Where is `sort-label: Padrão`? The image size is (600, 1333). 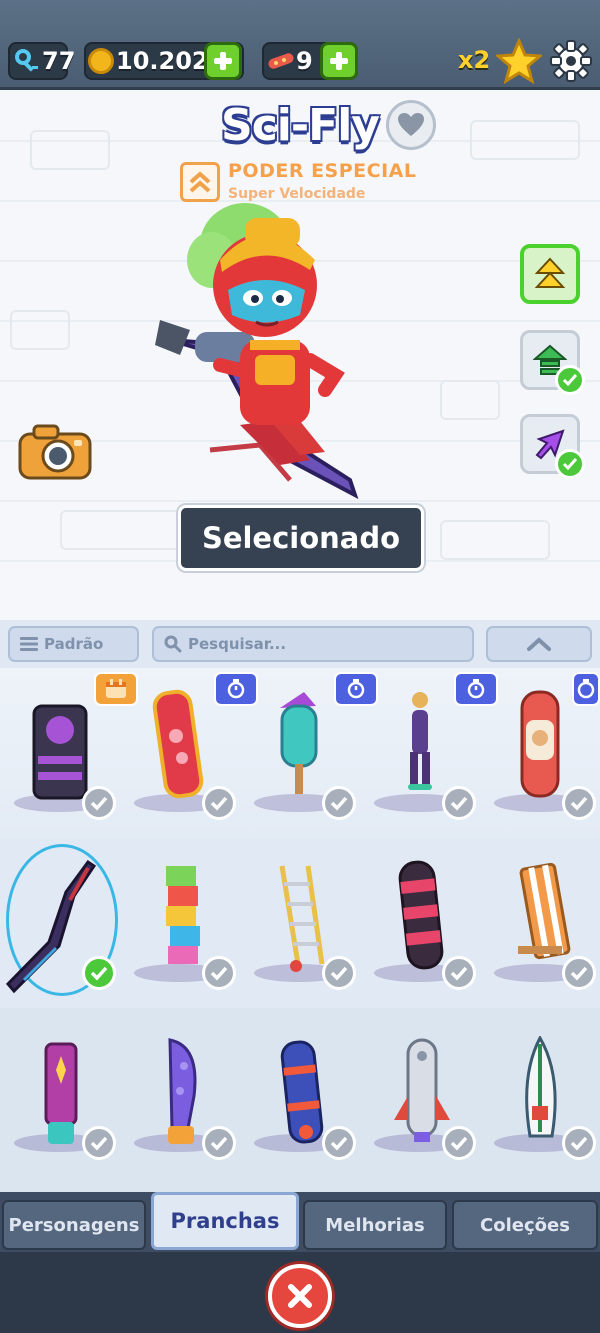
sort-label: Padrão is located at coordinates (74, 644).